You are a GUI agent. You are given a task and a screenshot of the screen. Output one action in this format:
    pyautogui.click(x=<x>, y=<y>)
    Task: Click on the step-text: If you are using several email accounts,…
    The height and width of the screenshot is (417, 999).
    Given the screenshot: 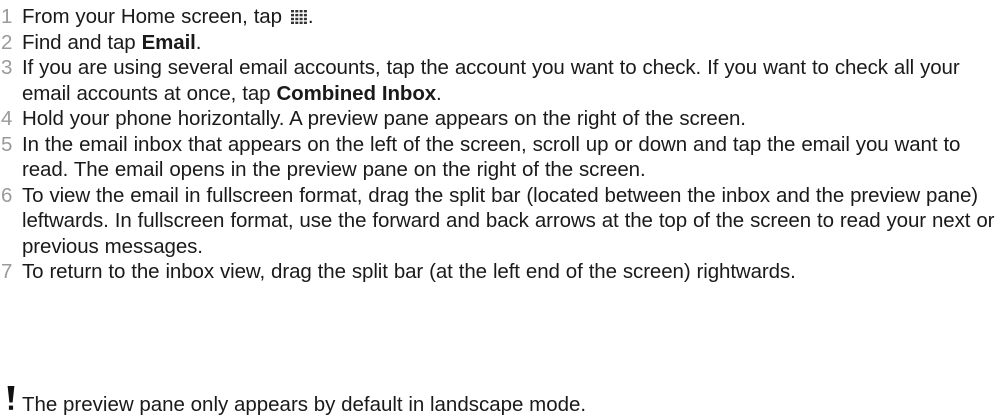 What is the action you would take?
    pyautogui.click(x=510, y=80)
    